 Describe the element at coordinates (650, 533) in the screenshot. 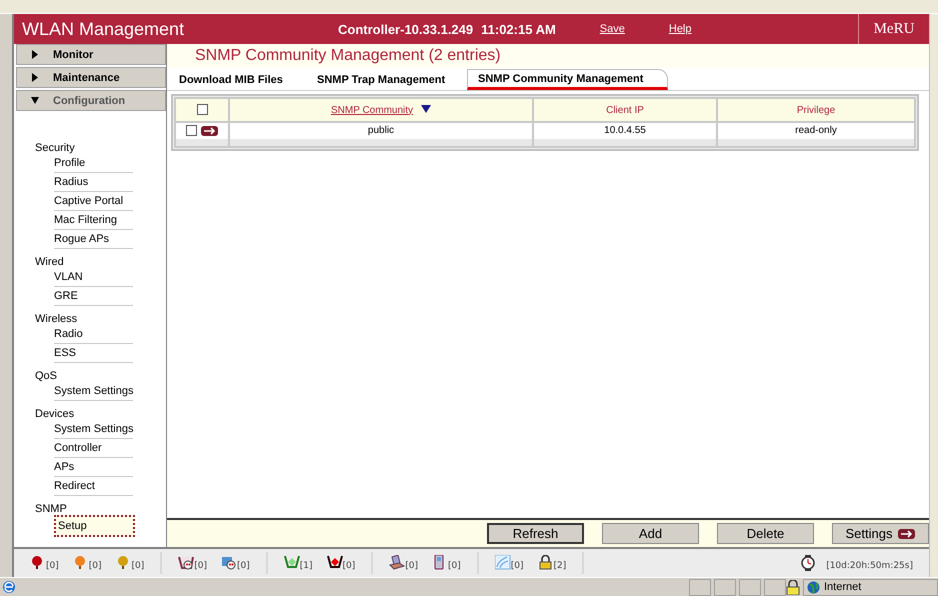

I see `action-button: Add` at that location.